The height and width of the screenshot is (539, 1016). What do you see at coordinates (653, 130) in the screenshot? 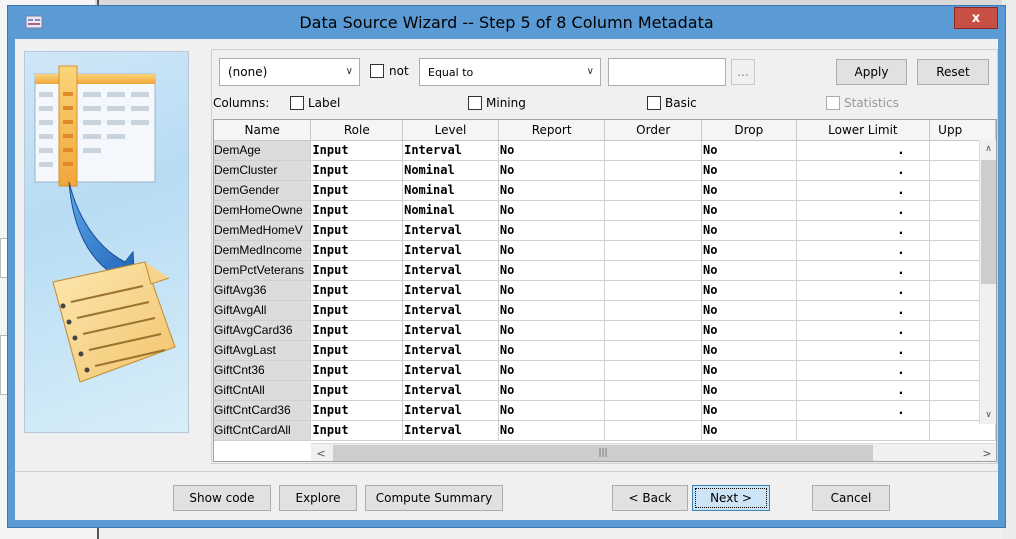
I see `column-header: Order` at bounding box center [653, 130].